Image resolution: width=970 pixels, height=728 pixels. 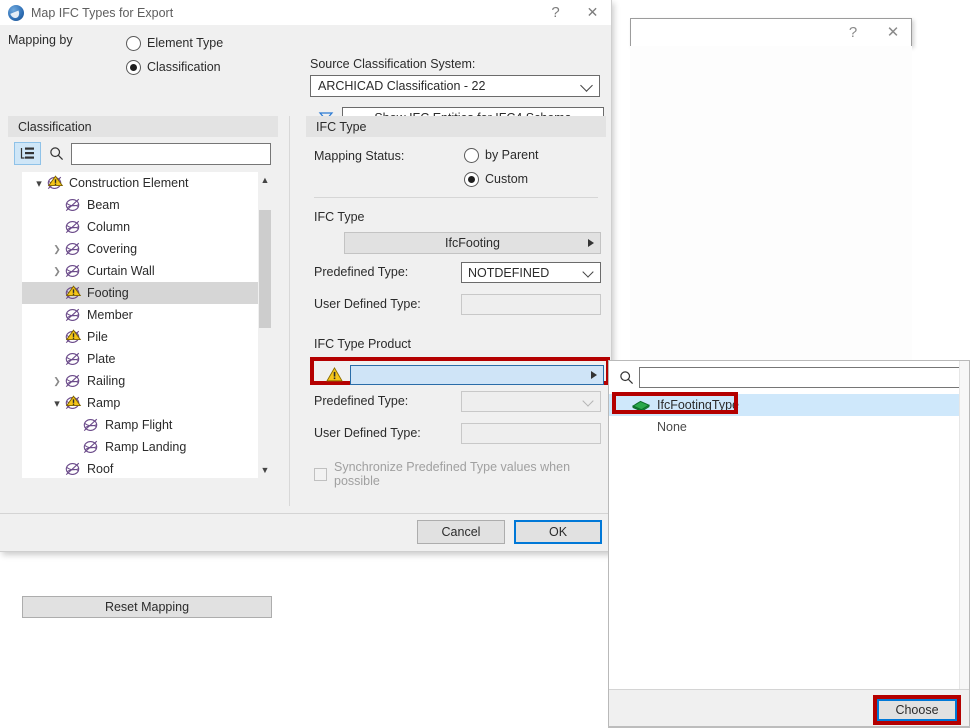 What do you see at coordinates (140, 271) in the screenshot?
I see `tree-item-curtain-wall: Curtain Wall` at bounding box center [140, 271].